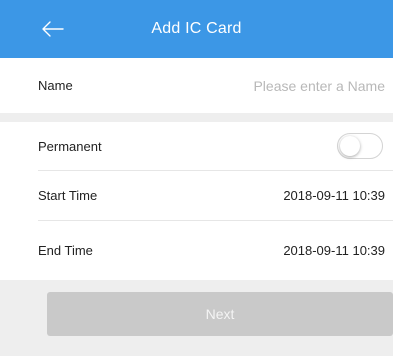 This screenshot has height=356, width=393. I want to click on name-input: Please enter a Name, so click(319, 85).